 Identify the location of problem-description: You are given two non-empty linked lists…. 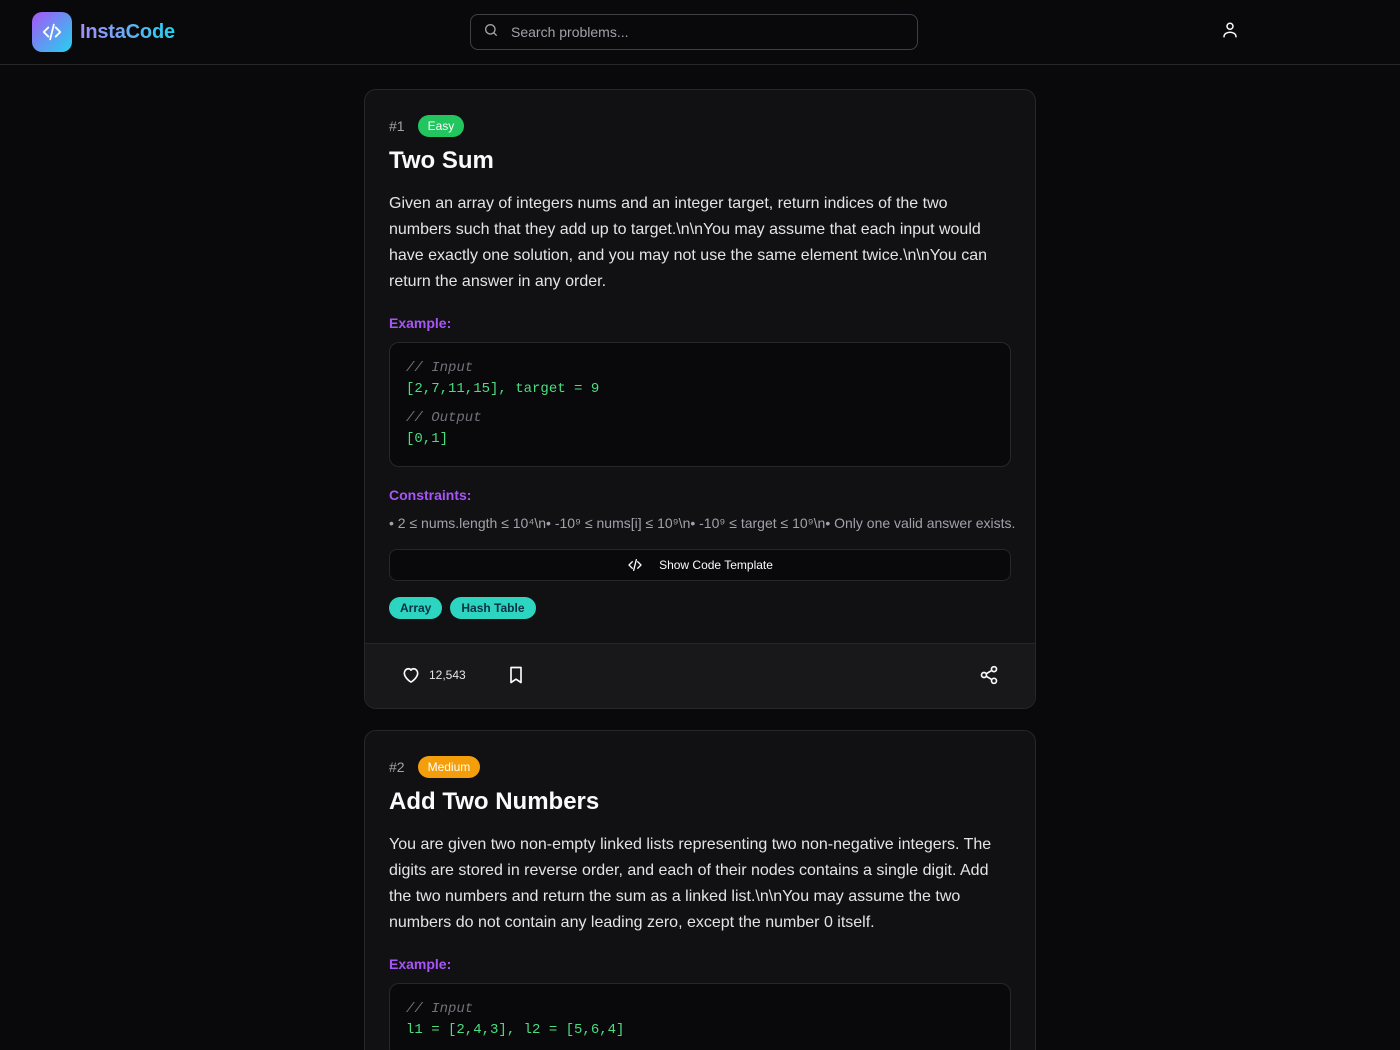
(690, 883).